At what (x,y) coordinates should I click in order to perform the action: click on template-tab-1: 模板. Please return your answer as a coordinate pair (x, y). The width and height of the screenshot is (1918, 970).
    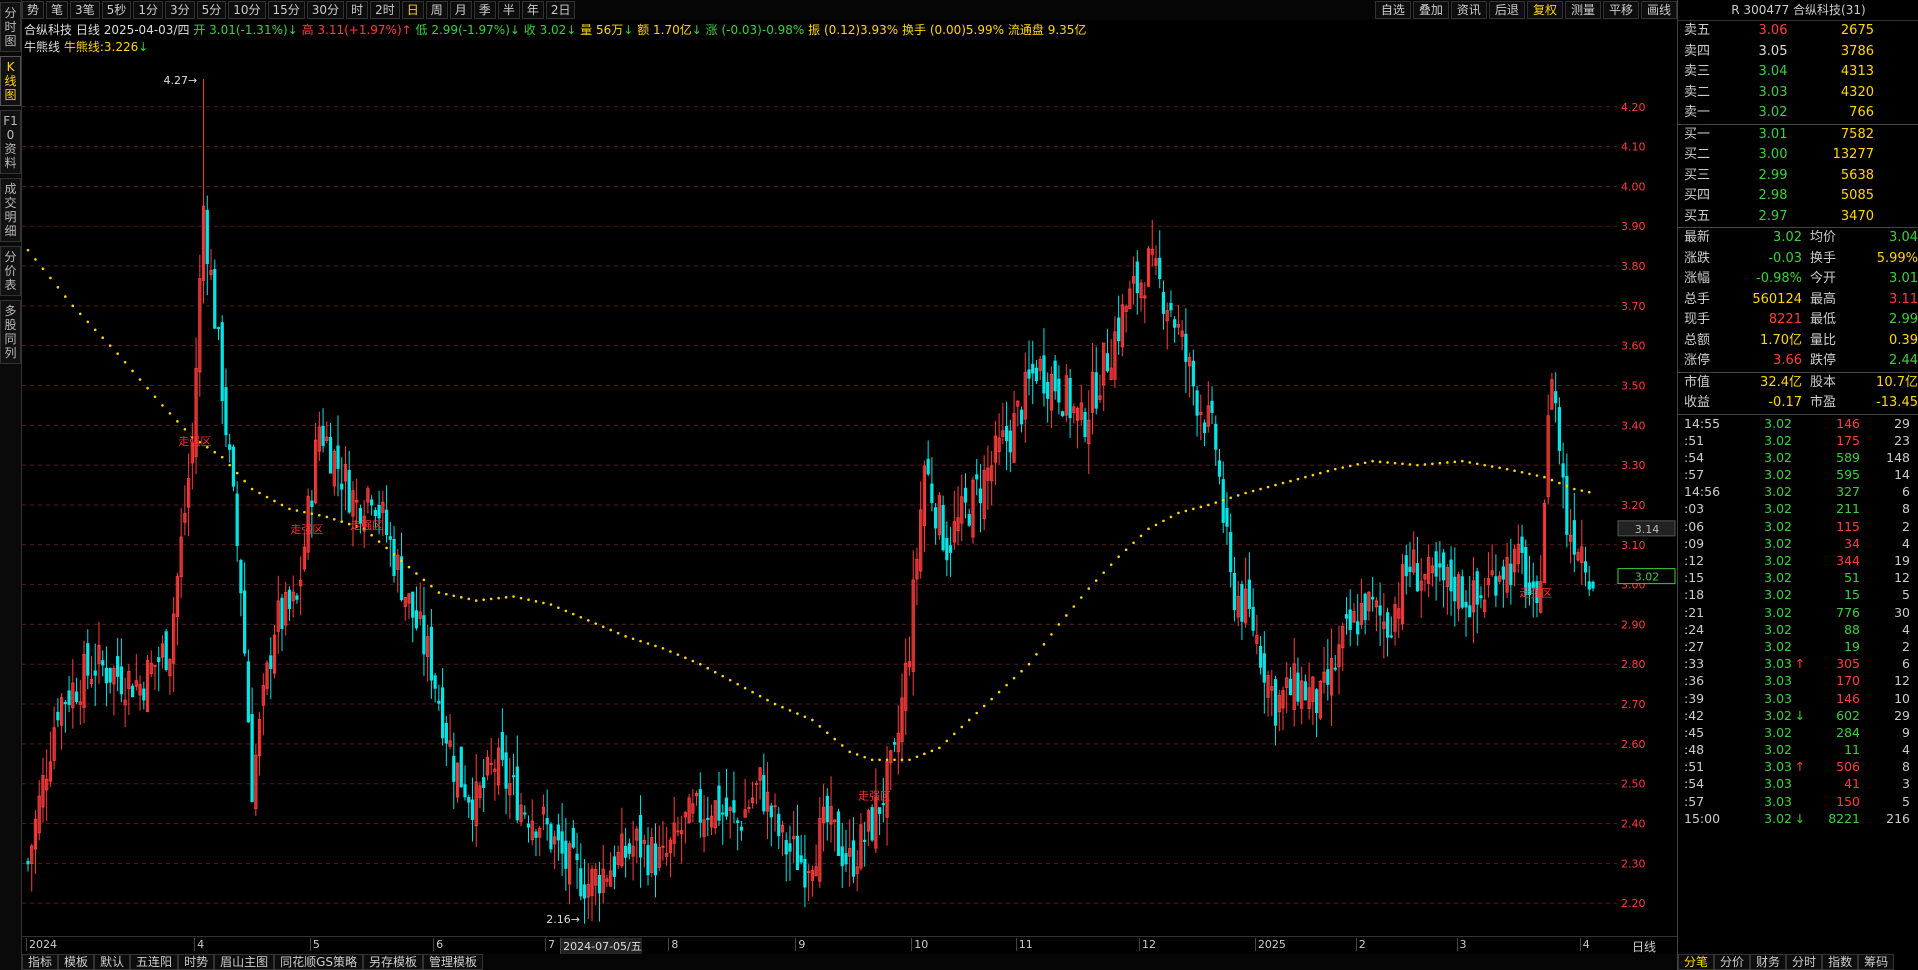
    Looking at the image, I should click on (76, 962).